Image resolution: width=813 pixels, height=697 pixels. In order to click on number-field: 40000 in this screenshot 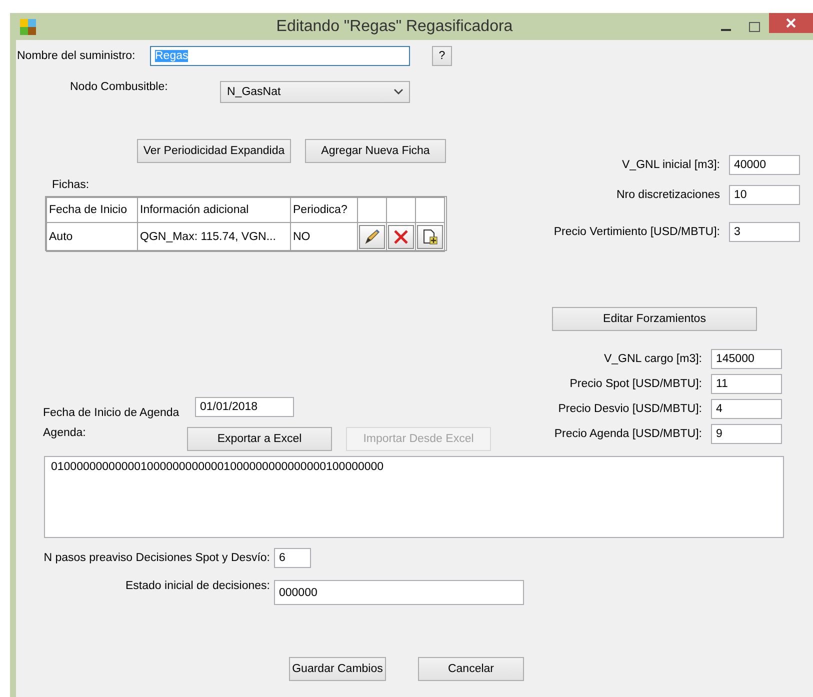, I will do `click(764, 165)`.